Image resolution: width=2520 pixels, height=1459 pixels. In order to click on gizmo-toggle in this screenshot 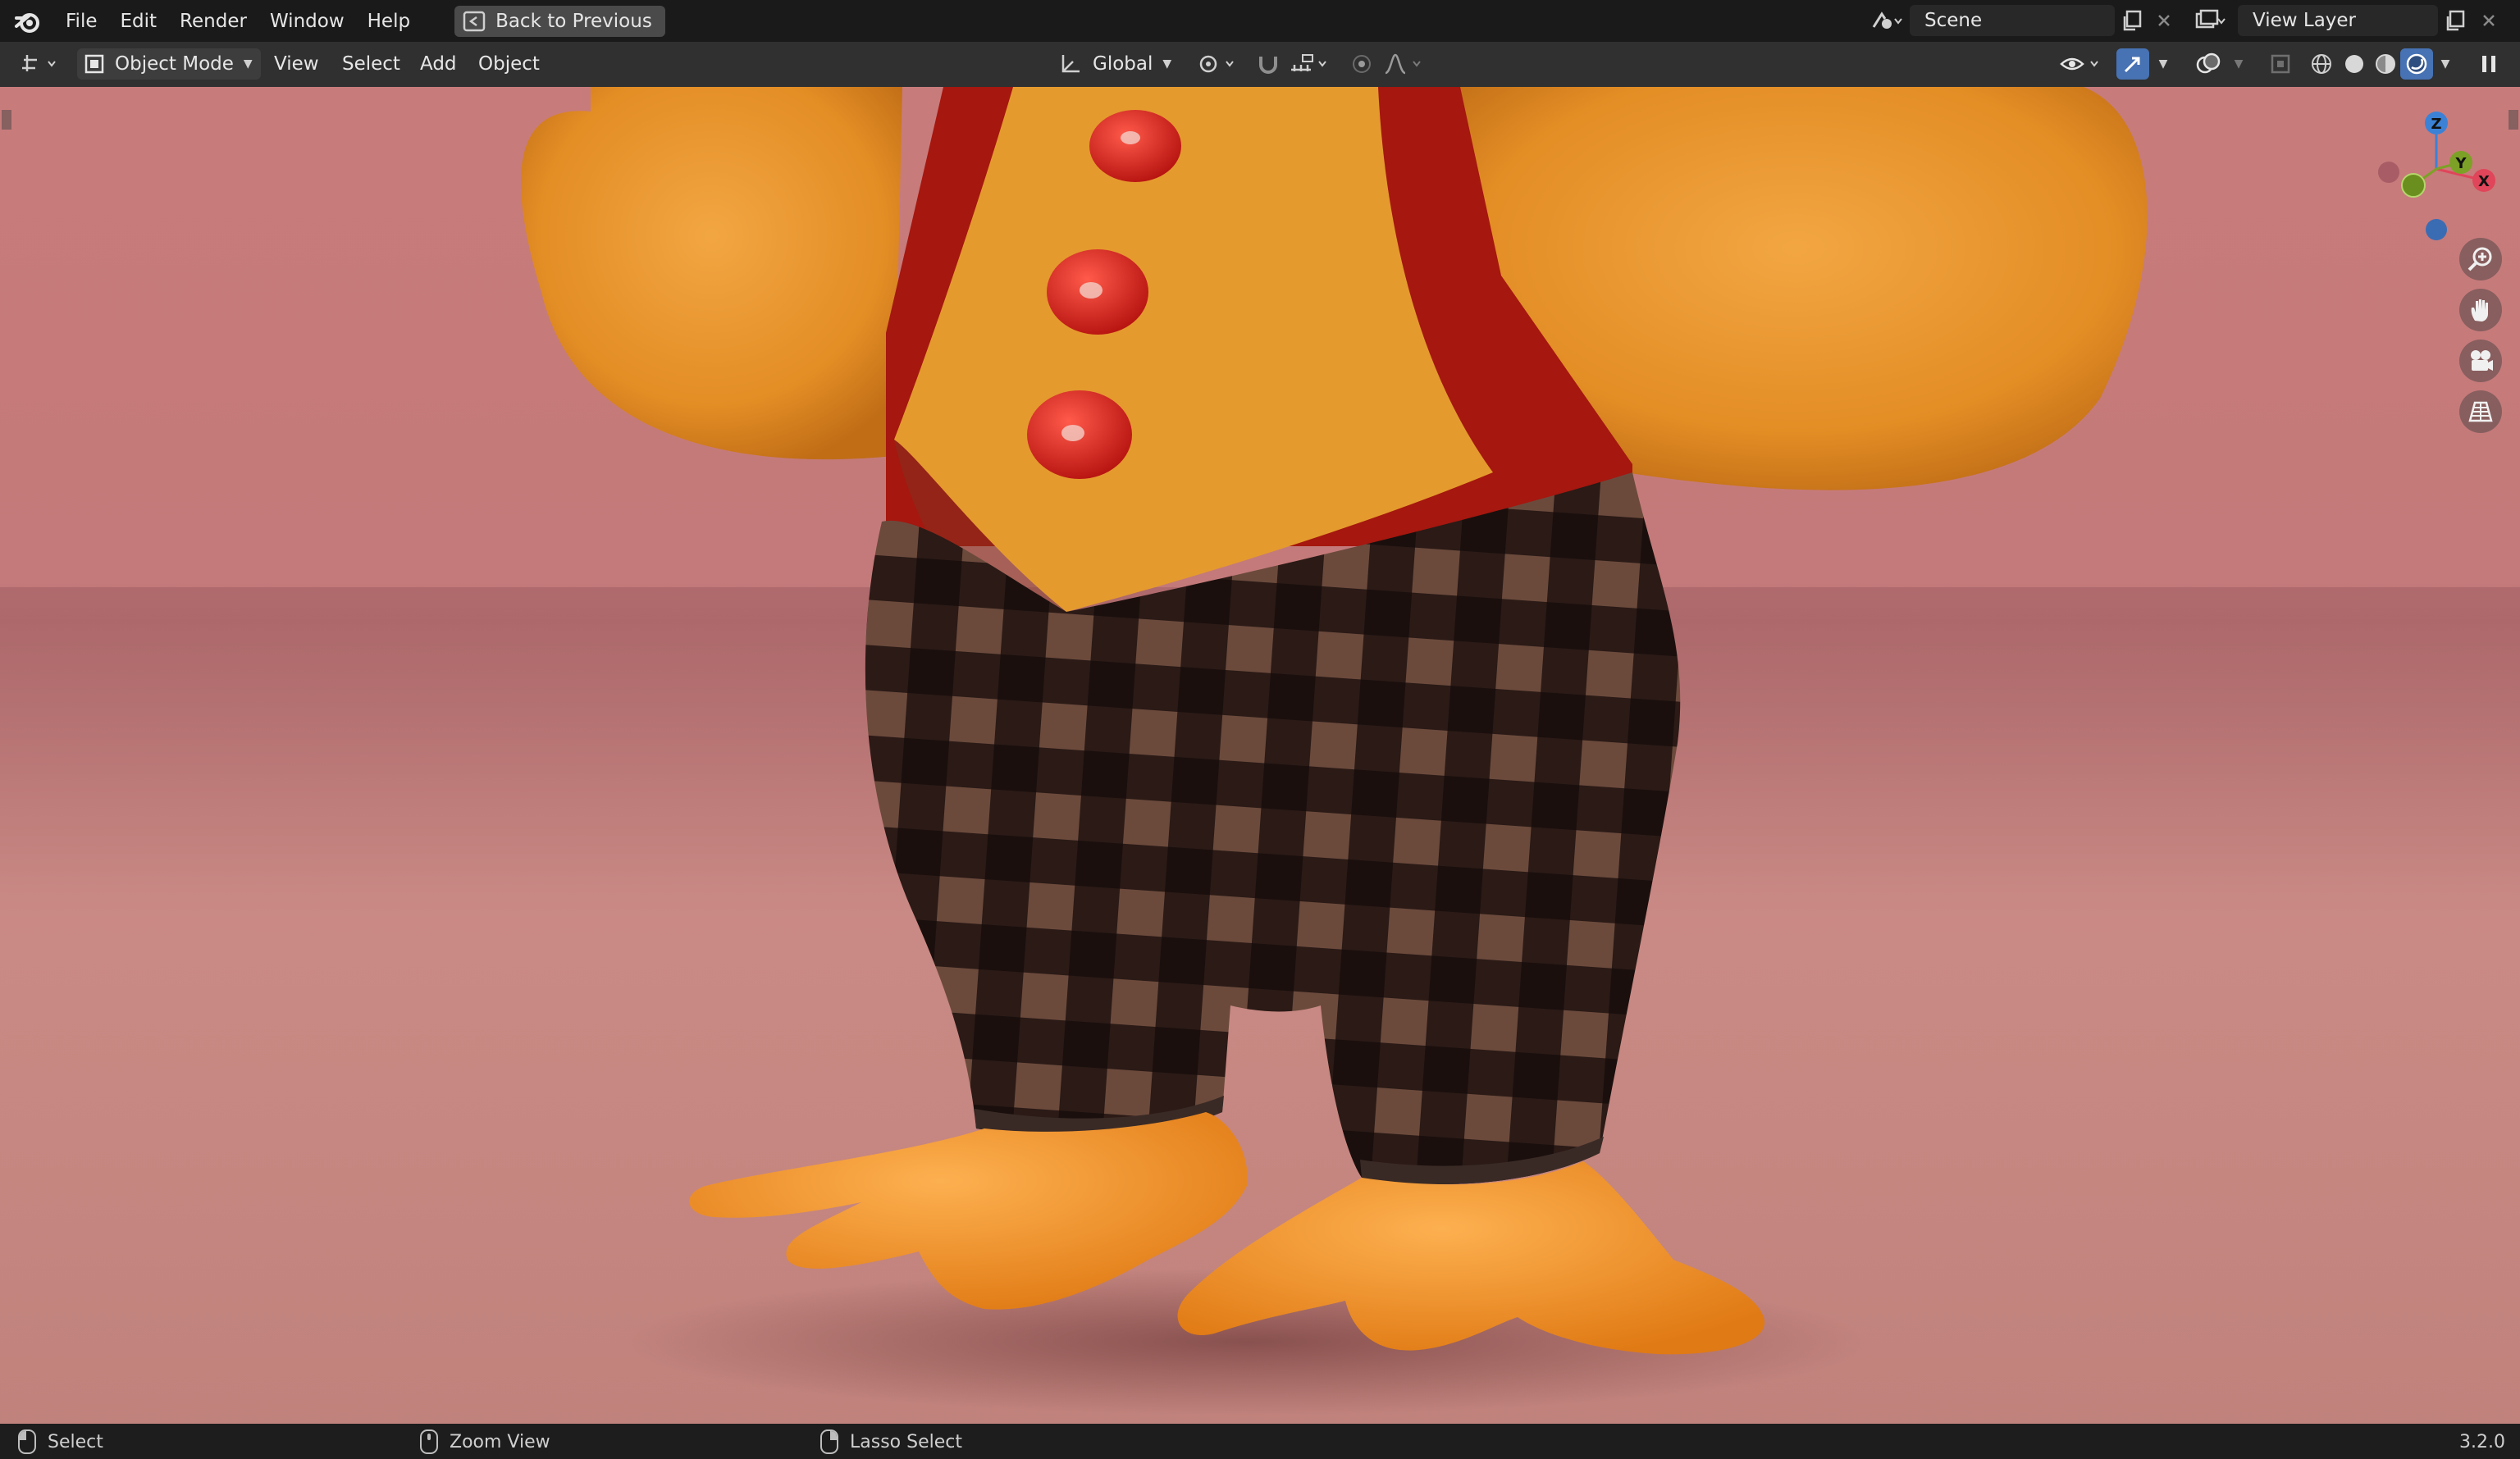, I will do `click(2132, 64)`.